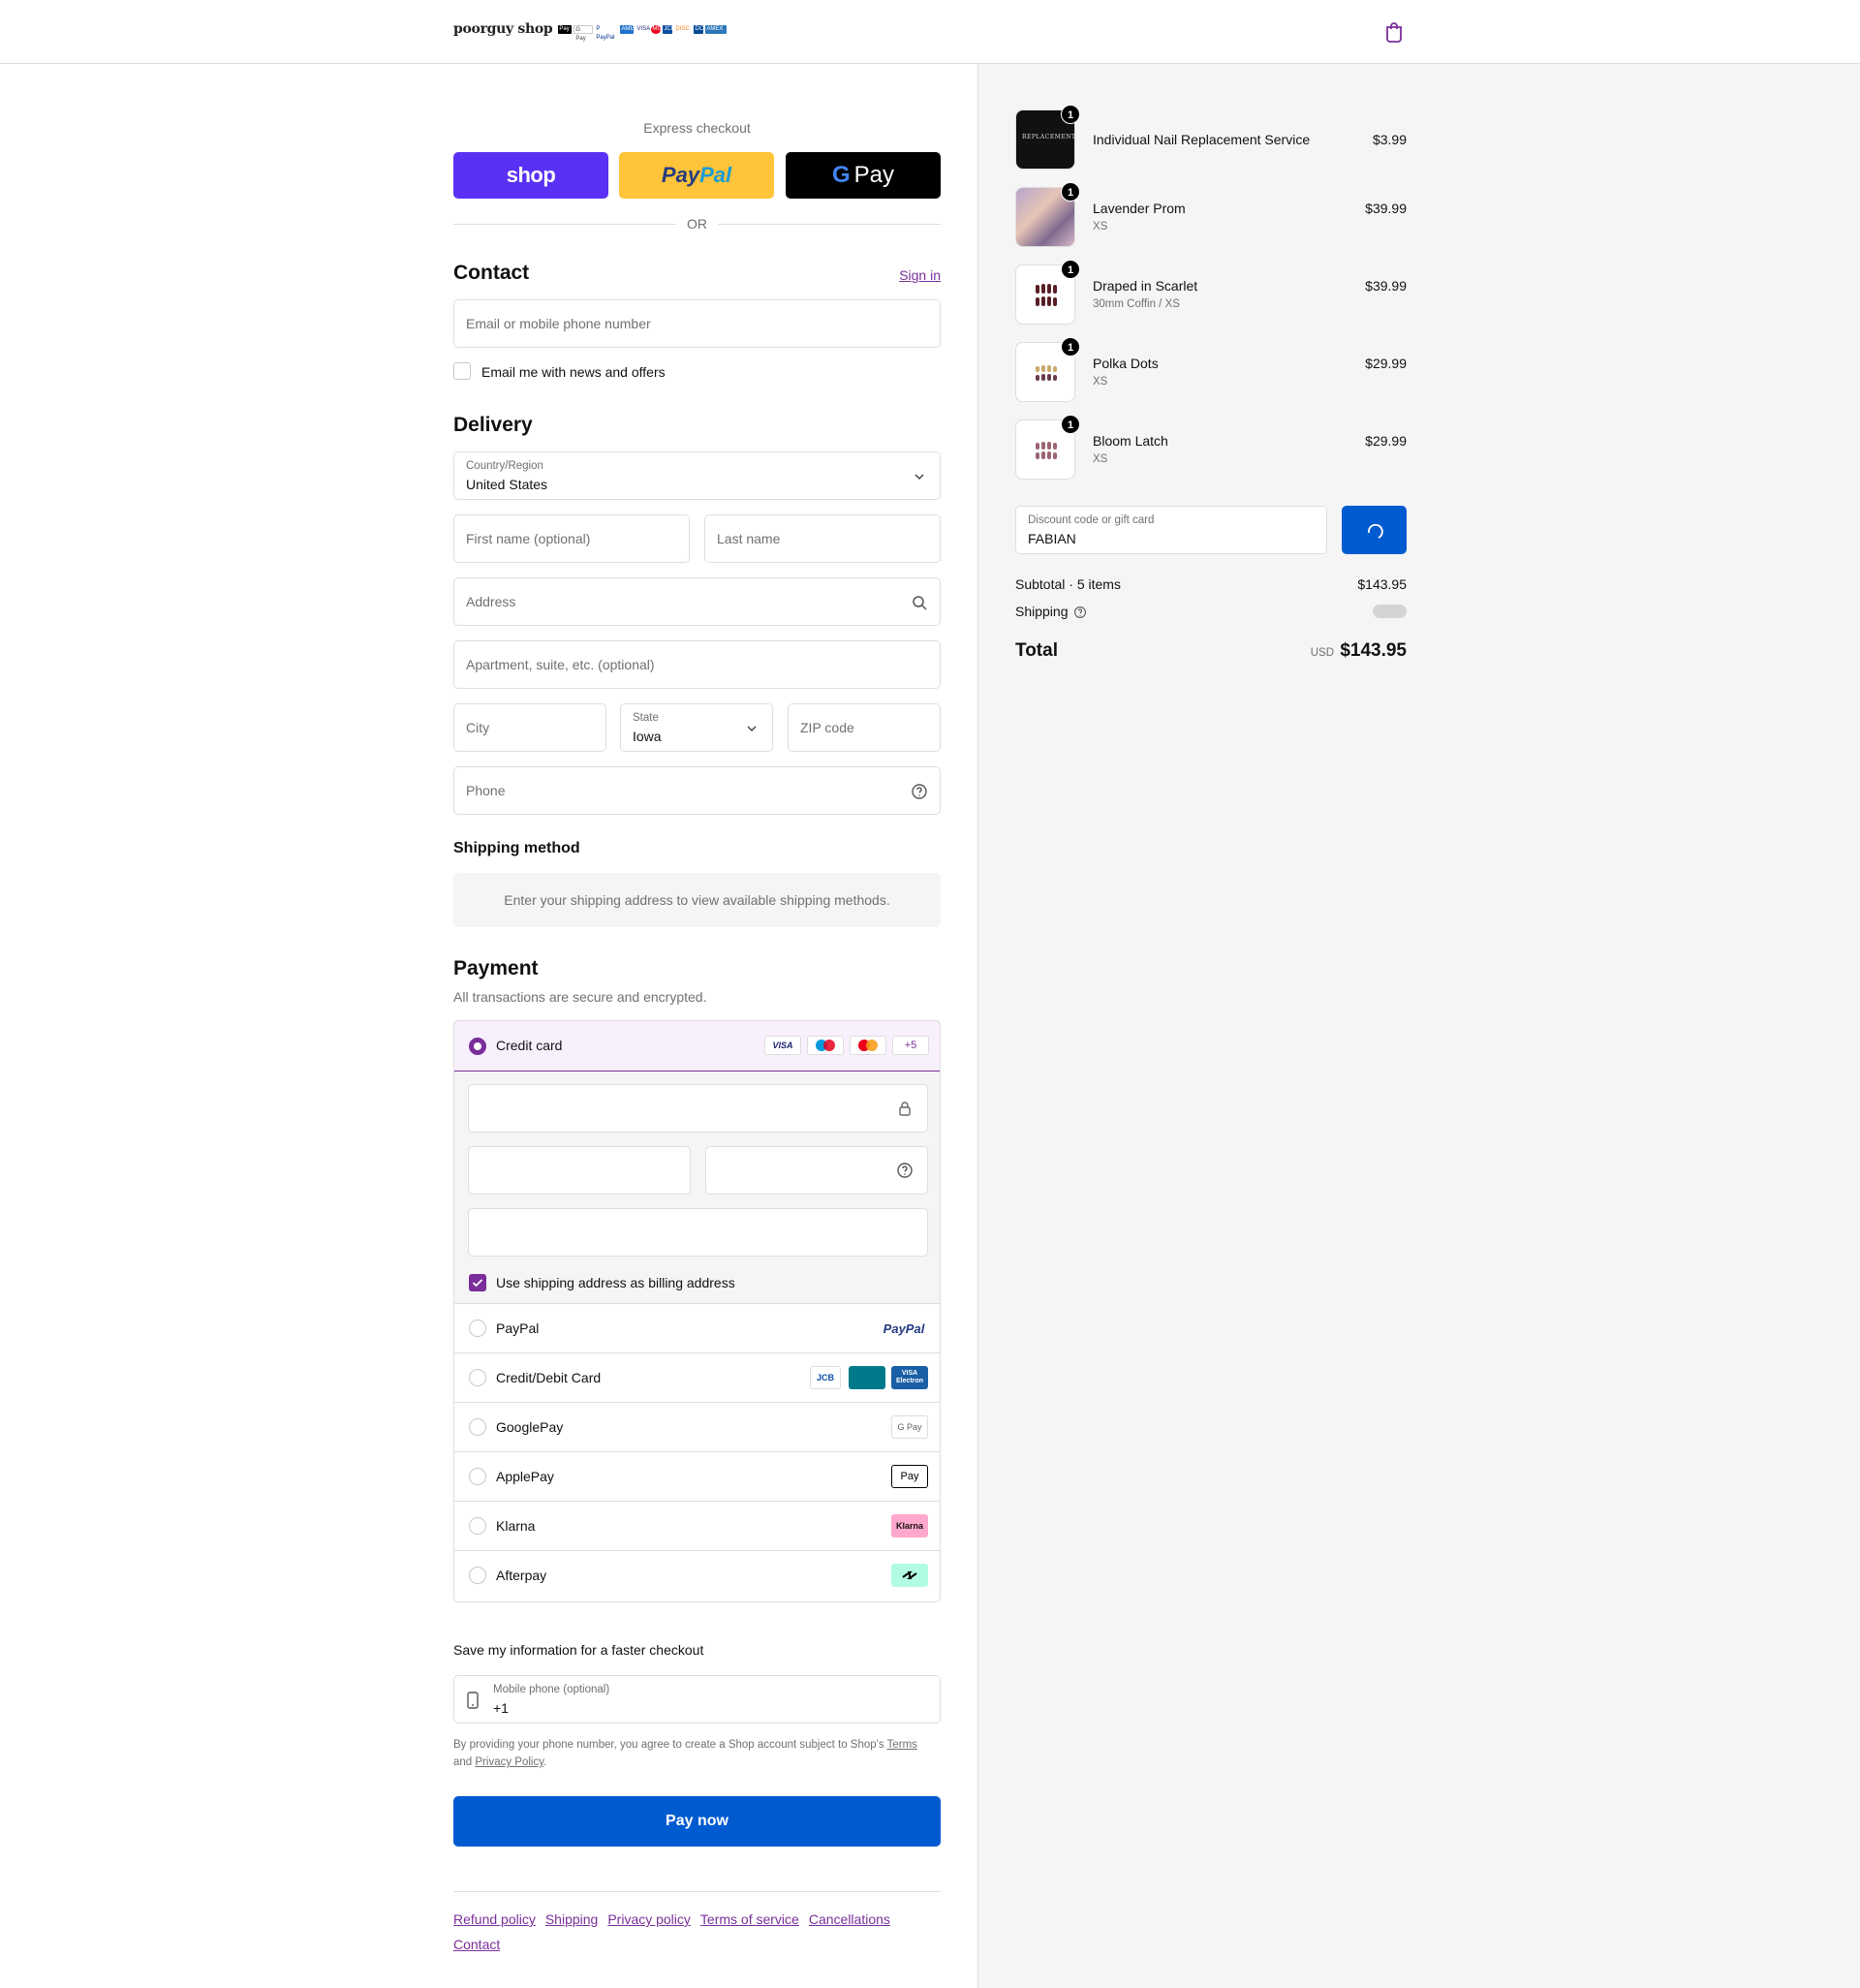 This screenshot has height=1988, width=1860. I want to click on zip-field: ZIP code, so click(864, 727).